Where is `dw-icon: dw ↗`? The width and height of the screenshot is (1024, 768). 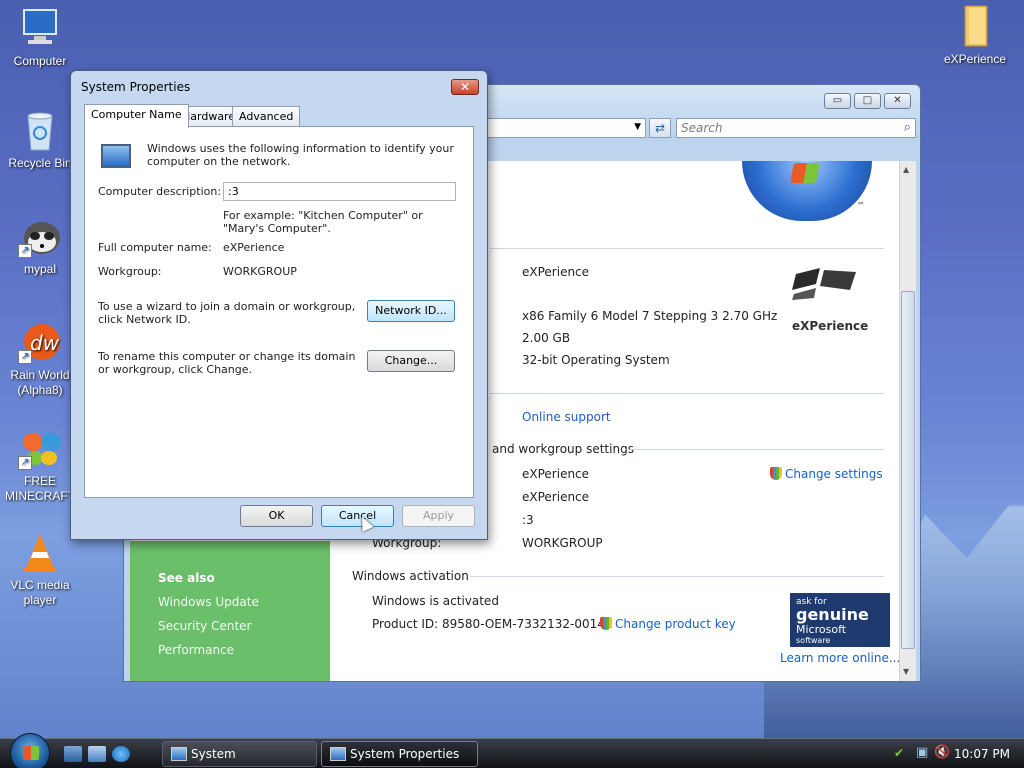
dw-icon: dw ↗ is located at coordinates (40, 342).